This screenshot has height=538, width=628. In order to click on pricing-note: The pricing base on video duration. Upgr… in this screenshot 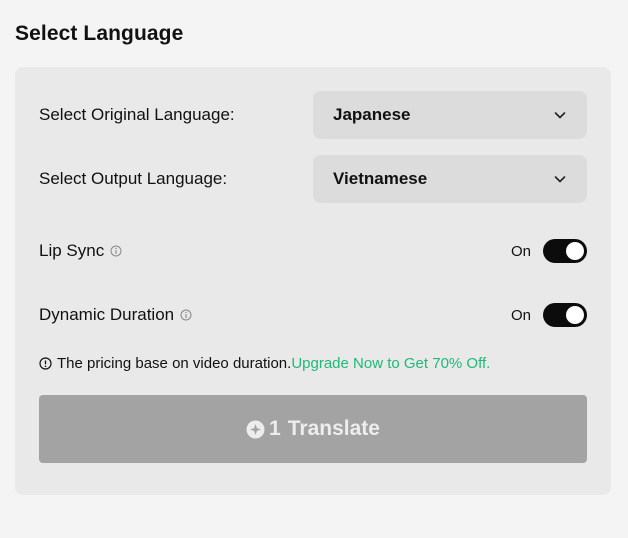, I will do `click(264, 363)`.